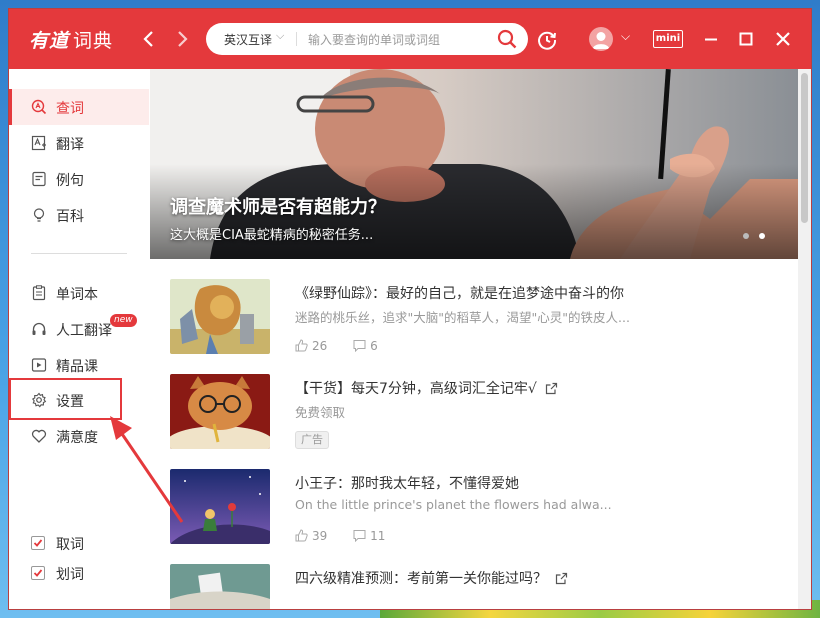 The height and width of the screenshot is (618, 820). What do you see at coordinates (39, 365) in the screenshot?
I see `course-icon` at bounding box center [39, 365].